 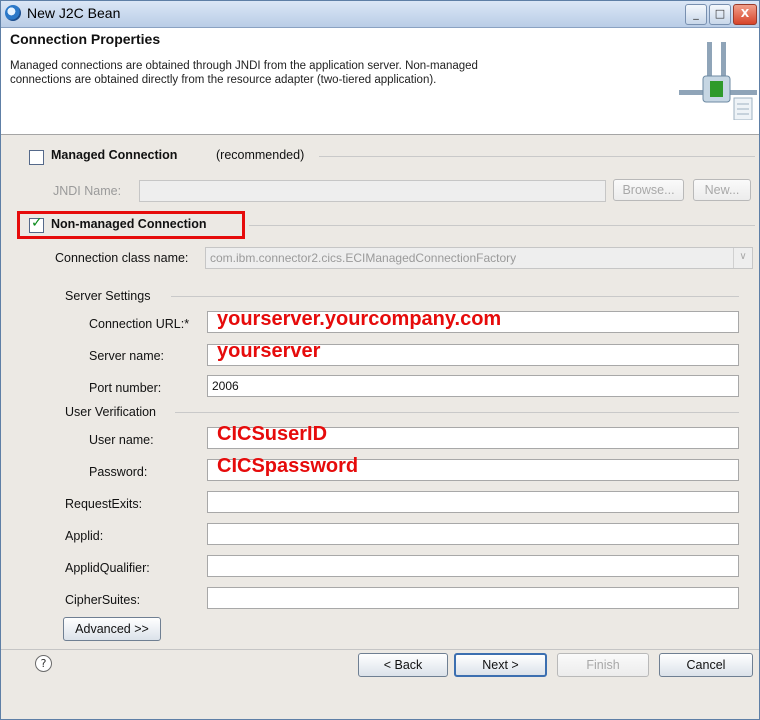 What do you see at coordinates (455, 296) in the screenshot?
I see `server-settings-divider` at bounding box center [455, 296].